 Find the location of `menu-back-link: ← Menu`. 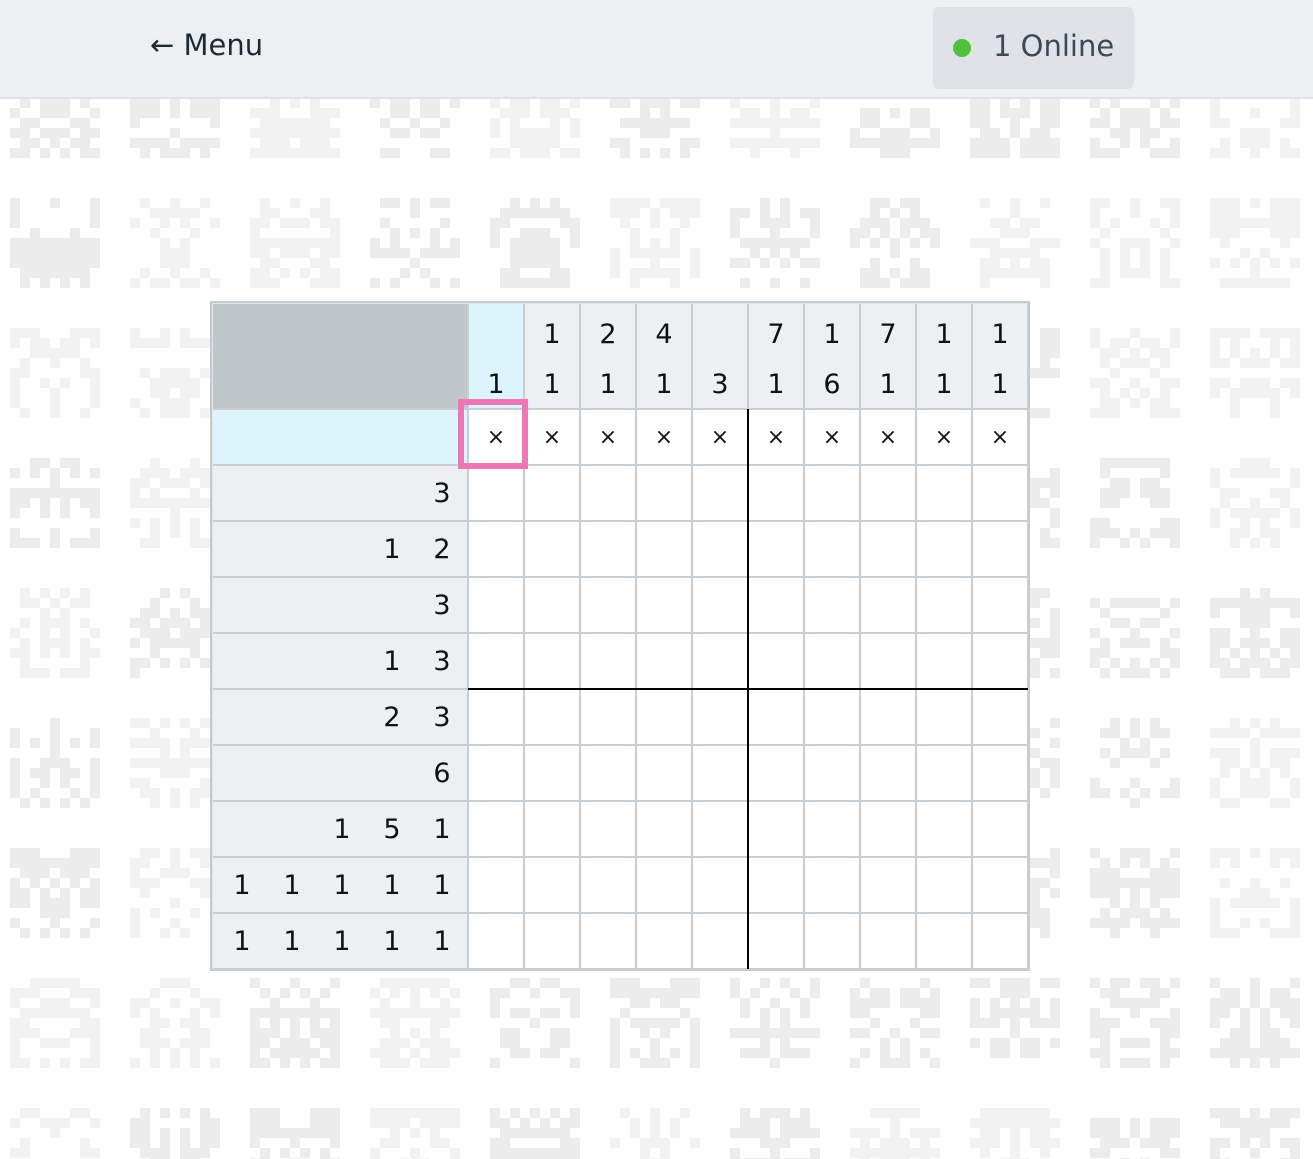

menu-back-link: ← Menu is located at coordinates (206, 45).